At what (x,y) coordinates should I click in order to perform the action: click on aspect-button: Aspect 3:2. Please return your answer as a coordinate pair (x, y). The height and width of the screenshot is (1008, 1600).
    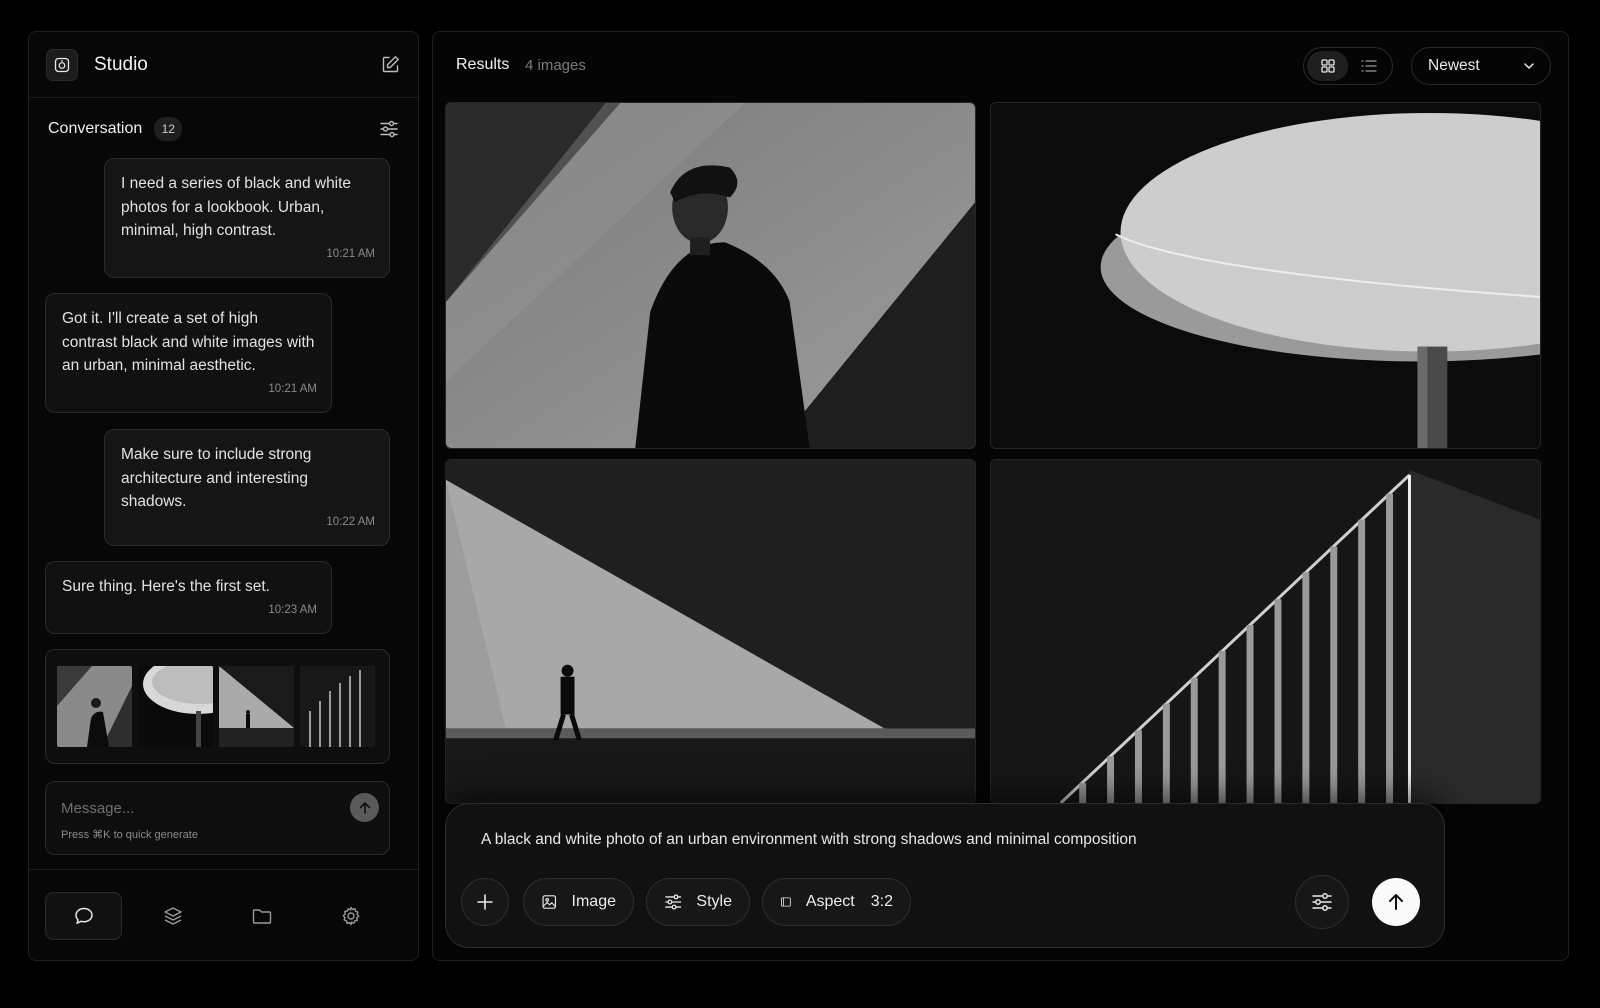
    Looking at the image, I should click on (836, 902).